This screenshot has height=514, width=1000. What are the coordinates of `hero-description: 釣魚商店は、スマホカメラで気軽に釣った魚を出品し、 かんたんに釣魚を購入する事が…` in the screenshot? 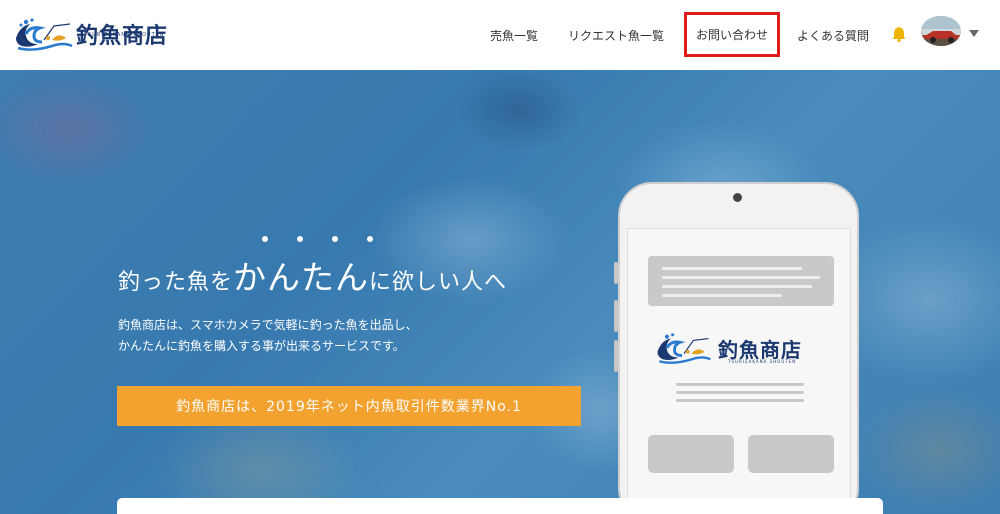 It's located at (268, 336).